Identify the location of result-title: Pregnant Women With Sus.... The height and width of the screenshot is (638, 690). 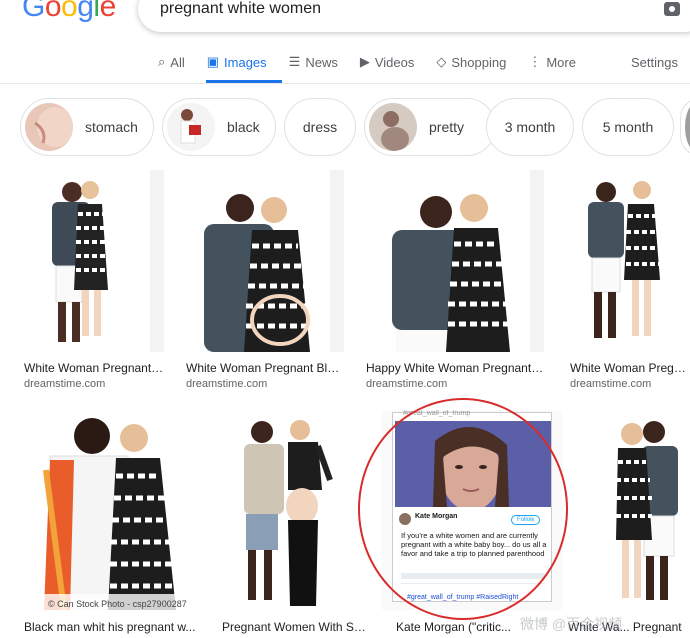
(295, 627).